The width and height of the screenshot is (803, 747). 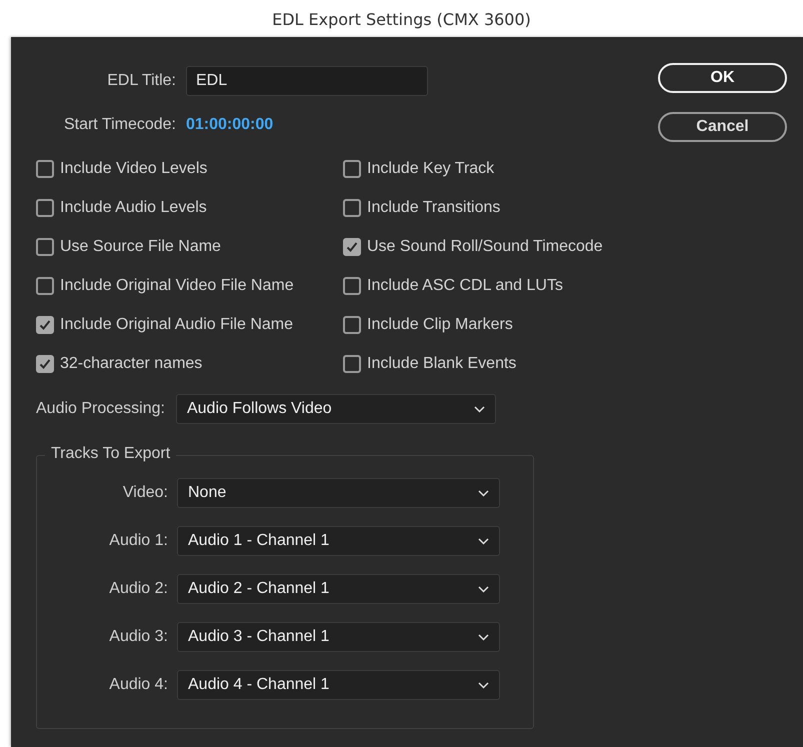 What do you see at coordinates (138, 541) in the screenshot?
I see `field-label: Audio 1:` at bounding box center [138, 541].